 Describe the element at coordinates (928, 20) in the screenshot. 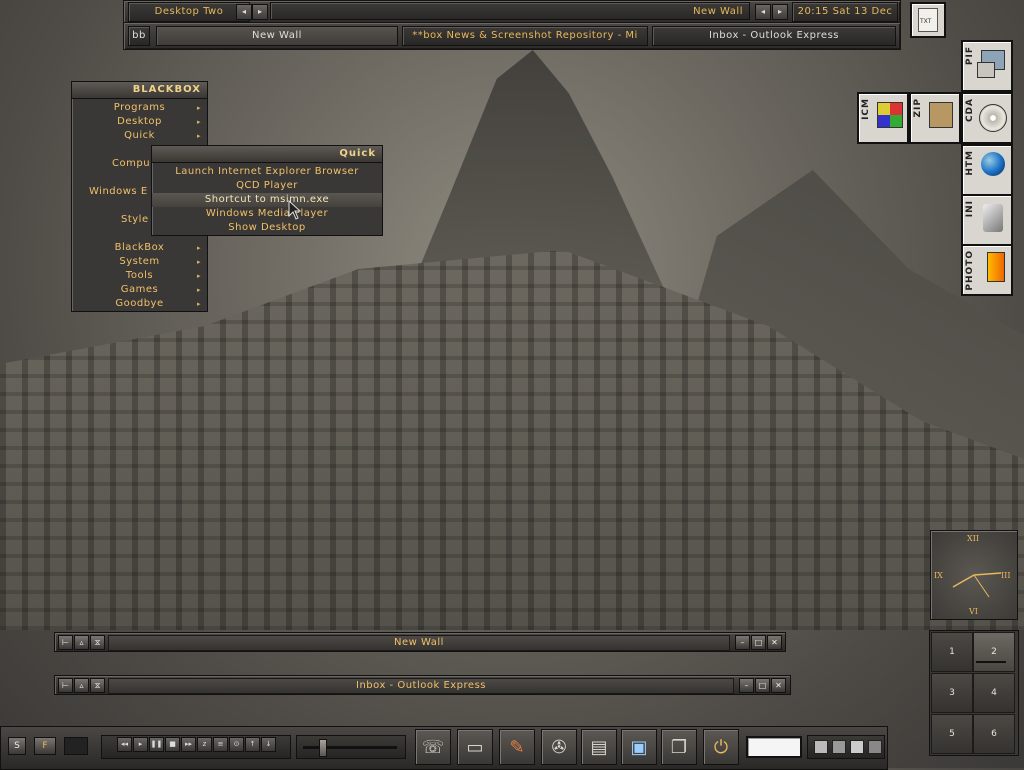

I see `txt-file-icon: TXT` at that location.